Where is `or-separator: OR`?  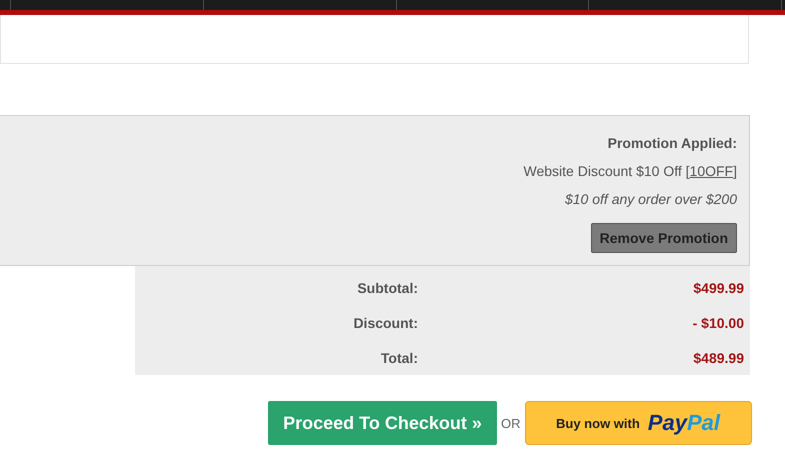
or-separator: OR is located at coordinates (510, 423).